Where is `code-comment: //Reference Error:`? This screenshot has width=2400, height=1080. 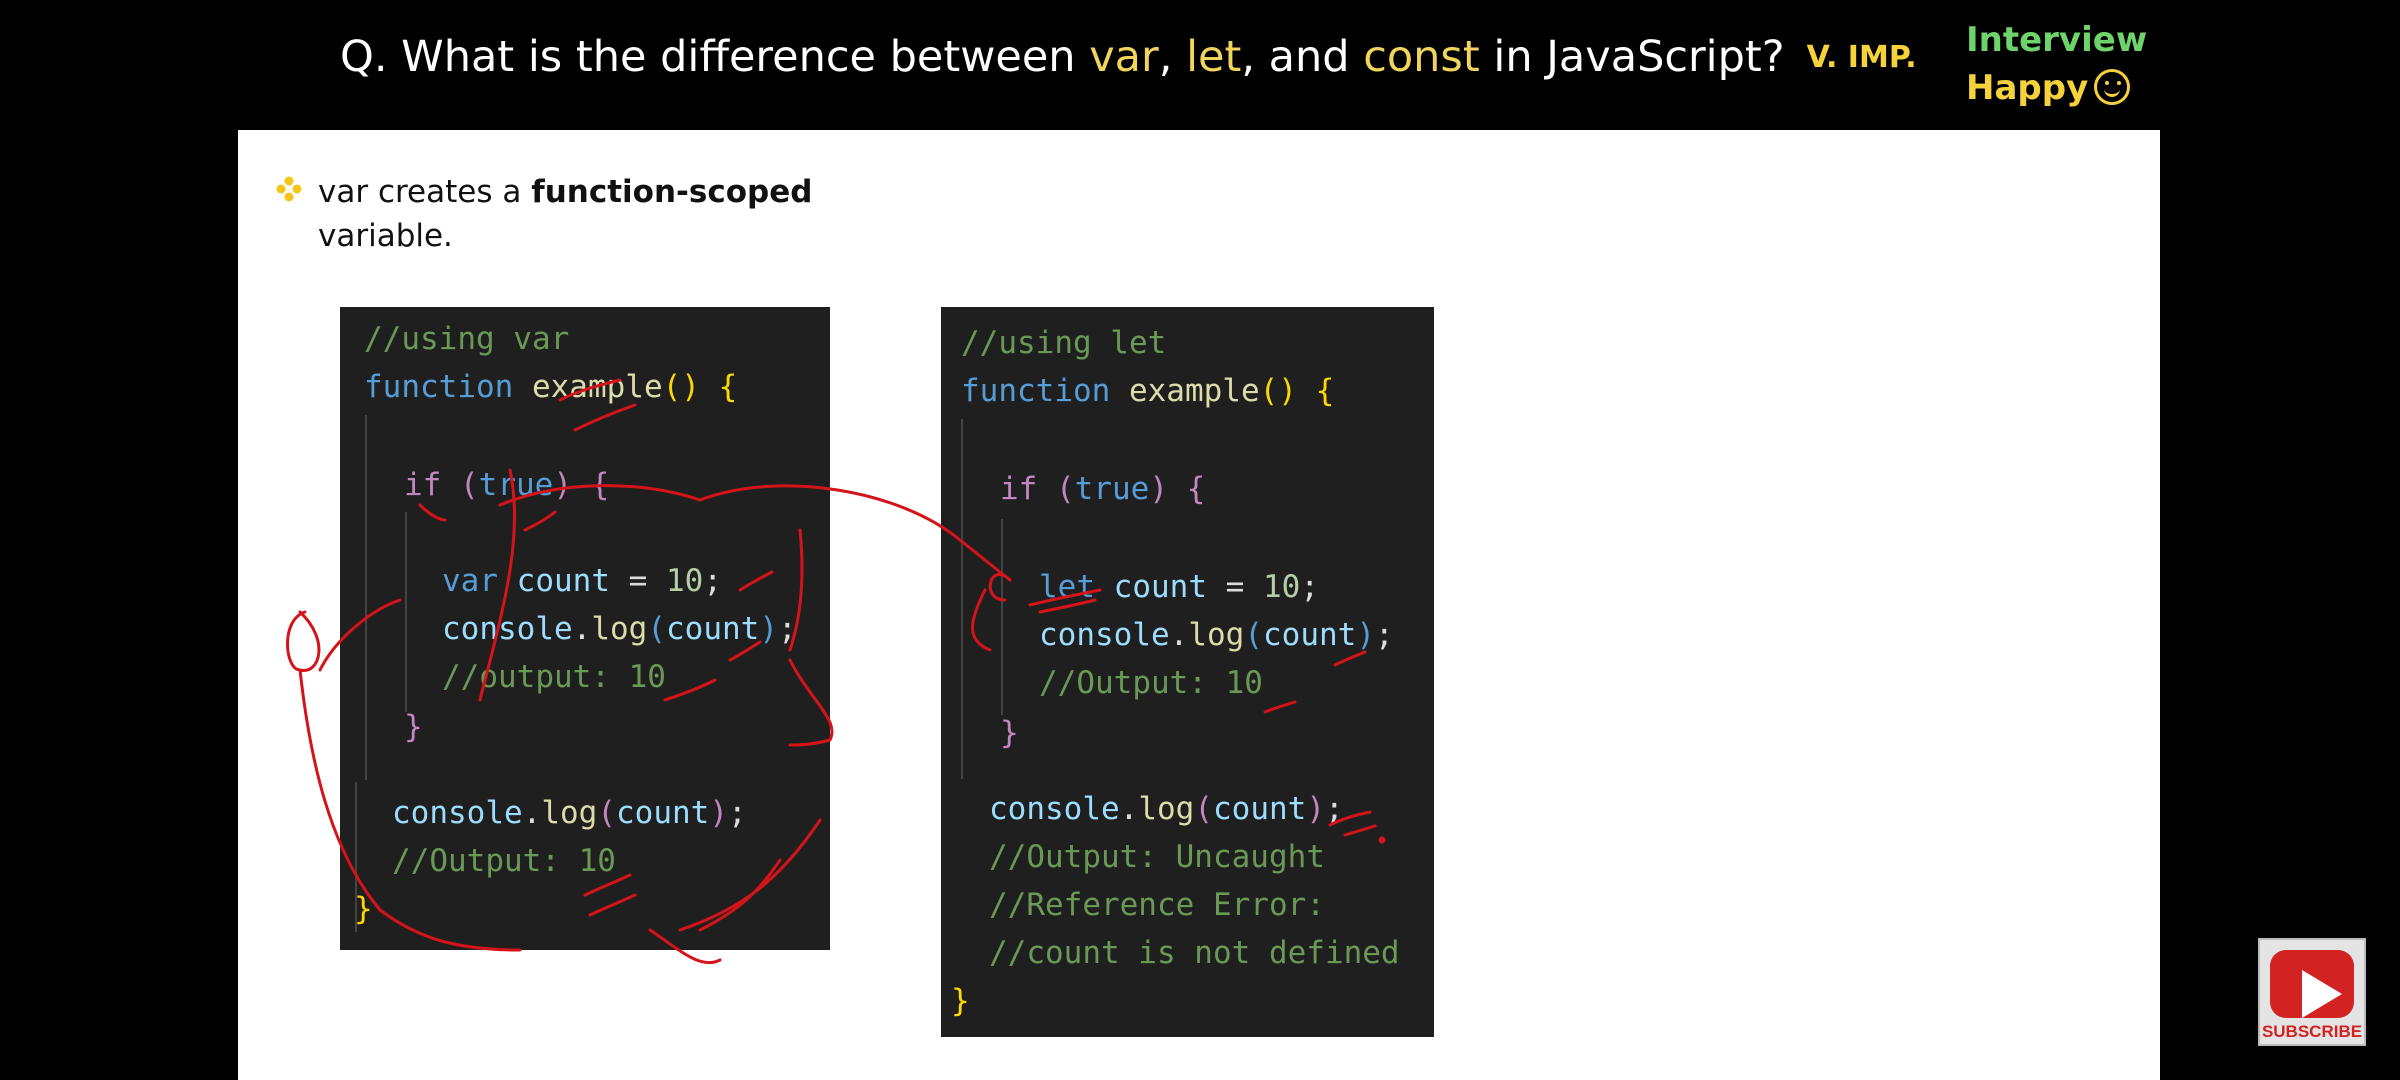
code-comment: //Reference Error: is located at coordinates (1157, 905).